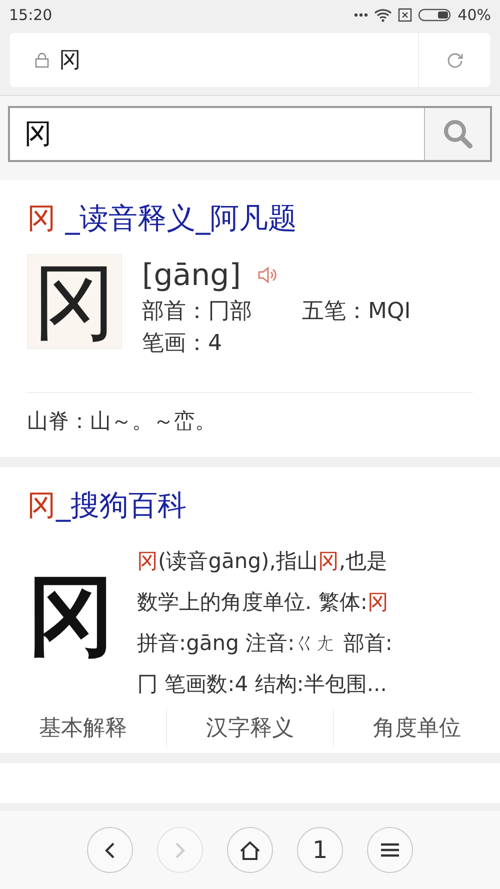 This screenshot has height=889, width=500. Describe the element at coordinates (250, 218) in the screenshot. I see `result-title-link: 冈 _读音释义_阿凡题` at that location.